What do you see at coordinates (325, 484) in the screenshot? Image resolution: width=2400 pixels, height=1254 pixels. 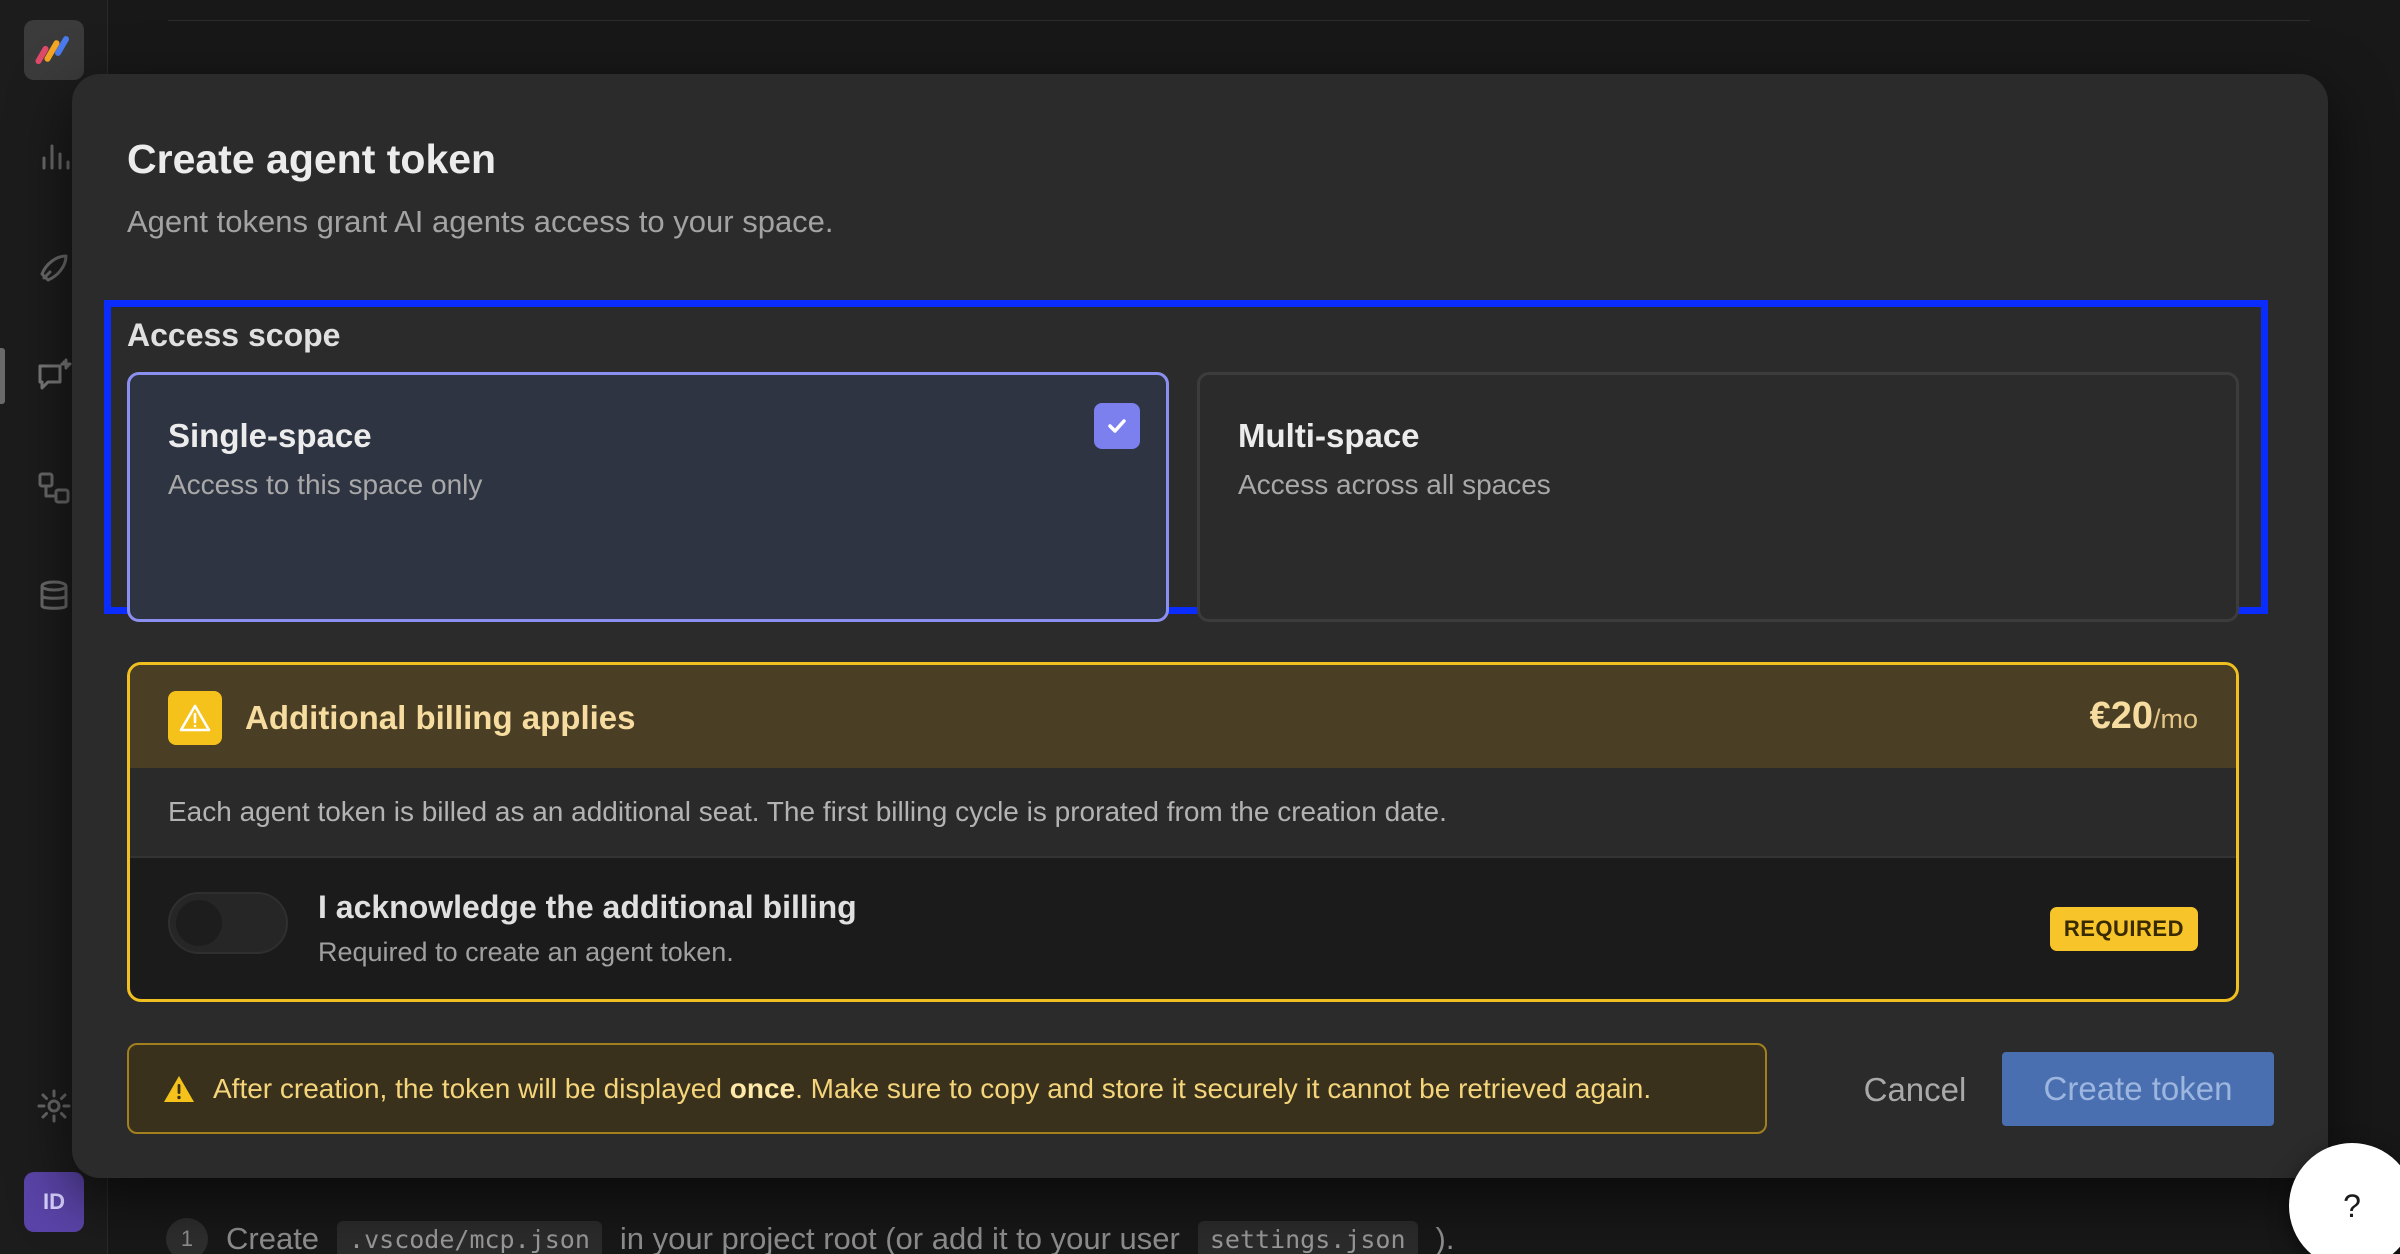 I see `scope-option-description: Access to this space only` at bounding box center [325, 484].